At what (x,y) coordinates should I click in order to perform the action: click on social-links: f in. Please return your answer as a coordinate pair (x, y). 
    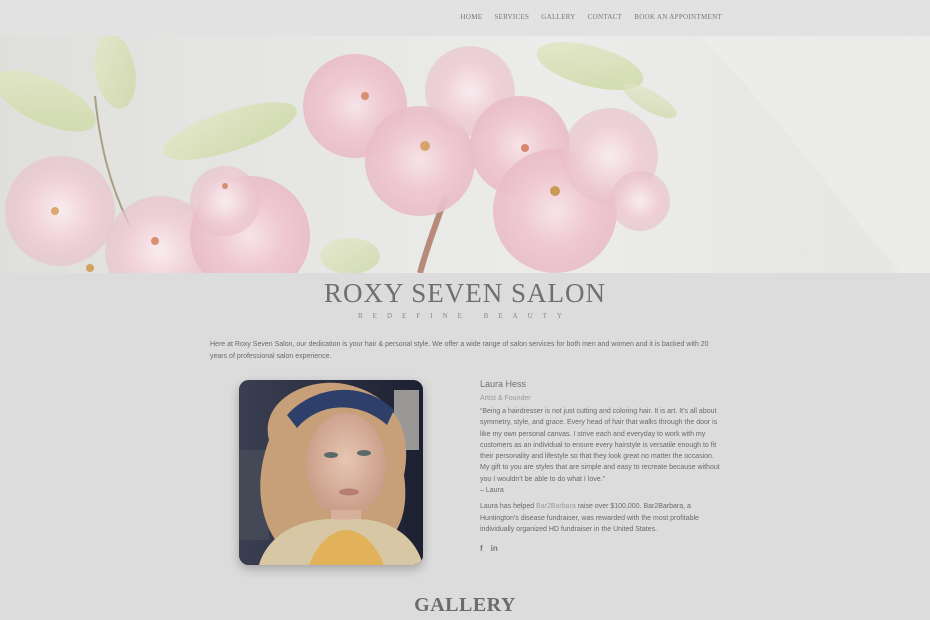
    Looking at the image, I should click on (602, 548).